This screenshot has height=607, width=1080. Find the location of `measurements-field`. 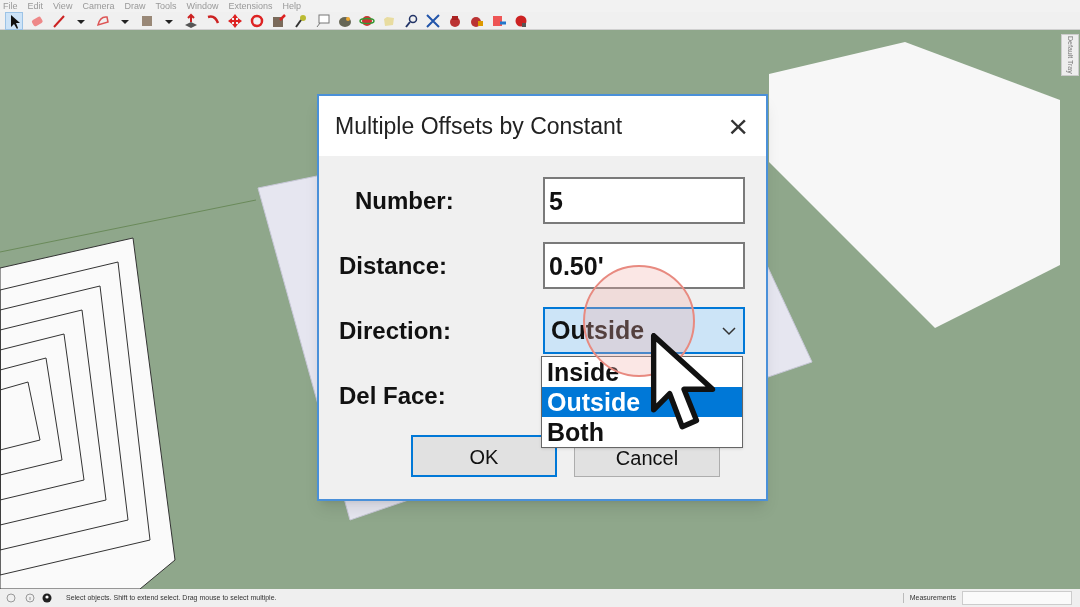

measurements-field is located at coordinates (1017, 598).